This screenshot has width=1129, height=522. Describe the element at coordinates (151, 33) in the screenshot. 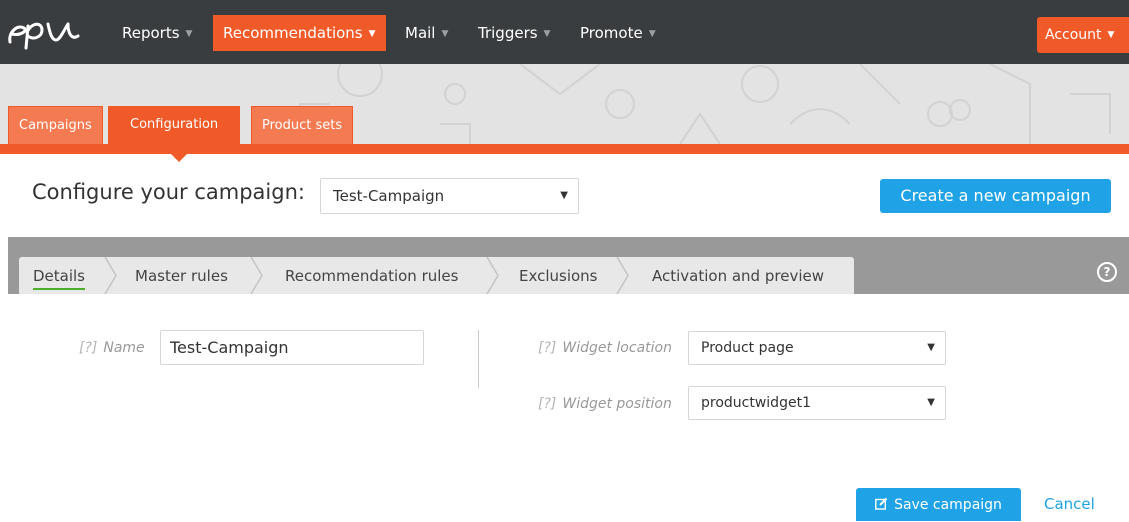

I see `nav-reports-label: Reports` at that location.